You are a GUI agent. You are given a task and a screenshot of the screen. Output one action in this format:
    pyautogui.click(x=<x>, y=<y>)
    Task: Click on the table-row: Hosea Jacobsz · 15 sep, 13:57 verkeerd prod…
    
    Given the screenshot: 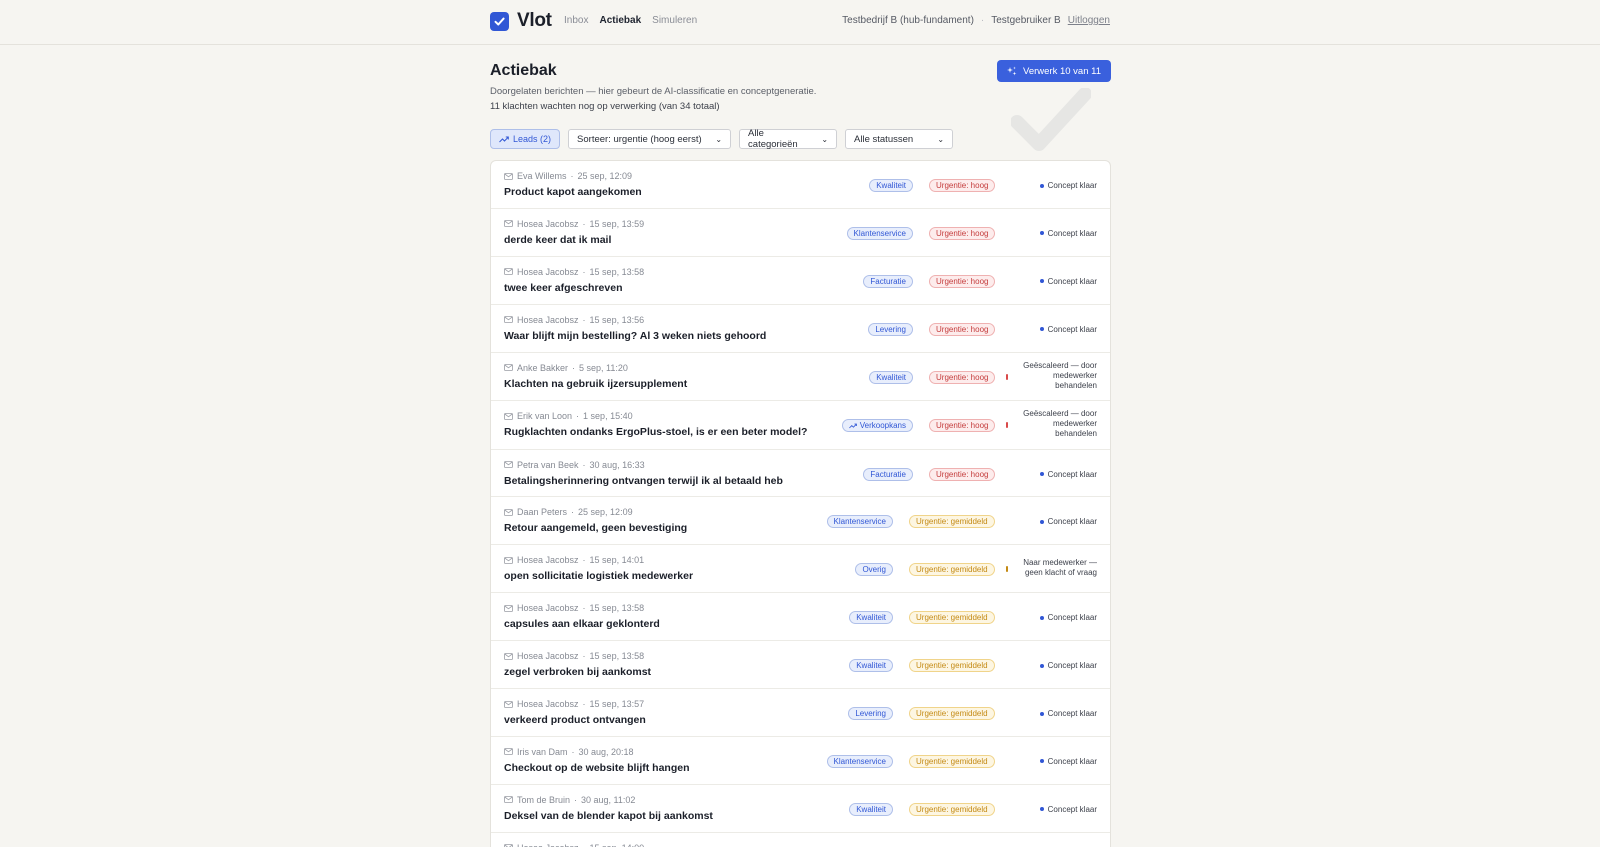 What is the action you would take?
    pyautogui.click(x=800, y=713)
    